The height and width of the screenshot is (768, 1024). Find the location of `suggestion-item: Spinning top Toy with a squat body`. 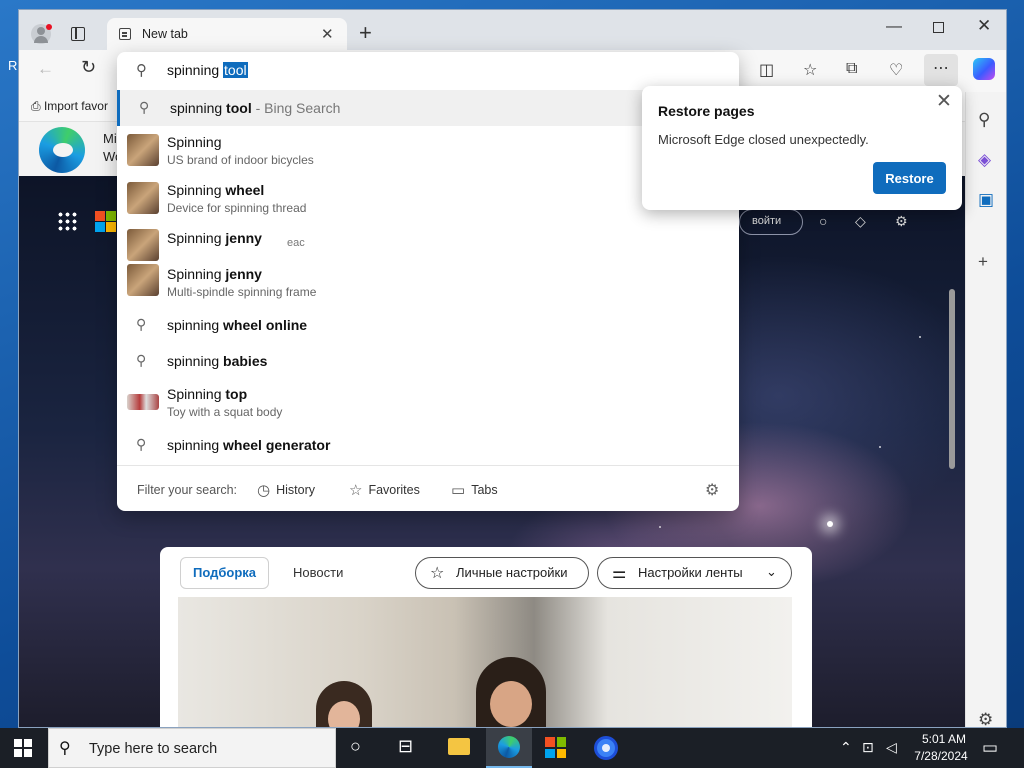

suggestion-item: Spinning top Toy with a squat body is located at coordinates (428, 403).